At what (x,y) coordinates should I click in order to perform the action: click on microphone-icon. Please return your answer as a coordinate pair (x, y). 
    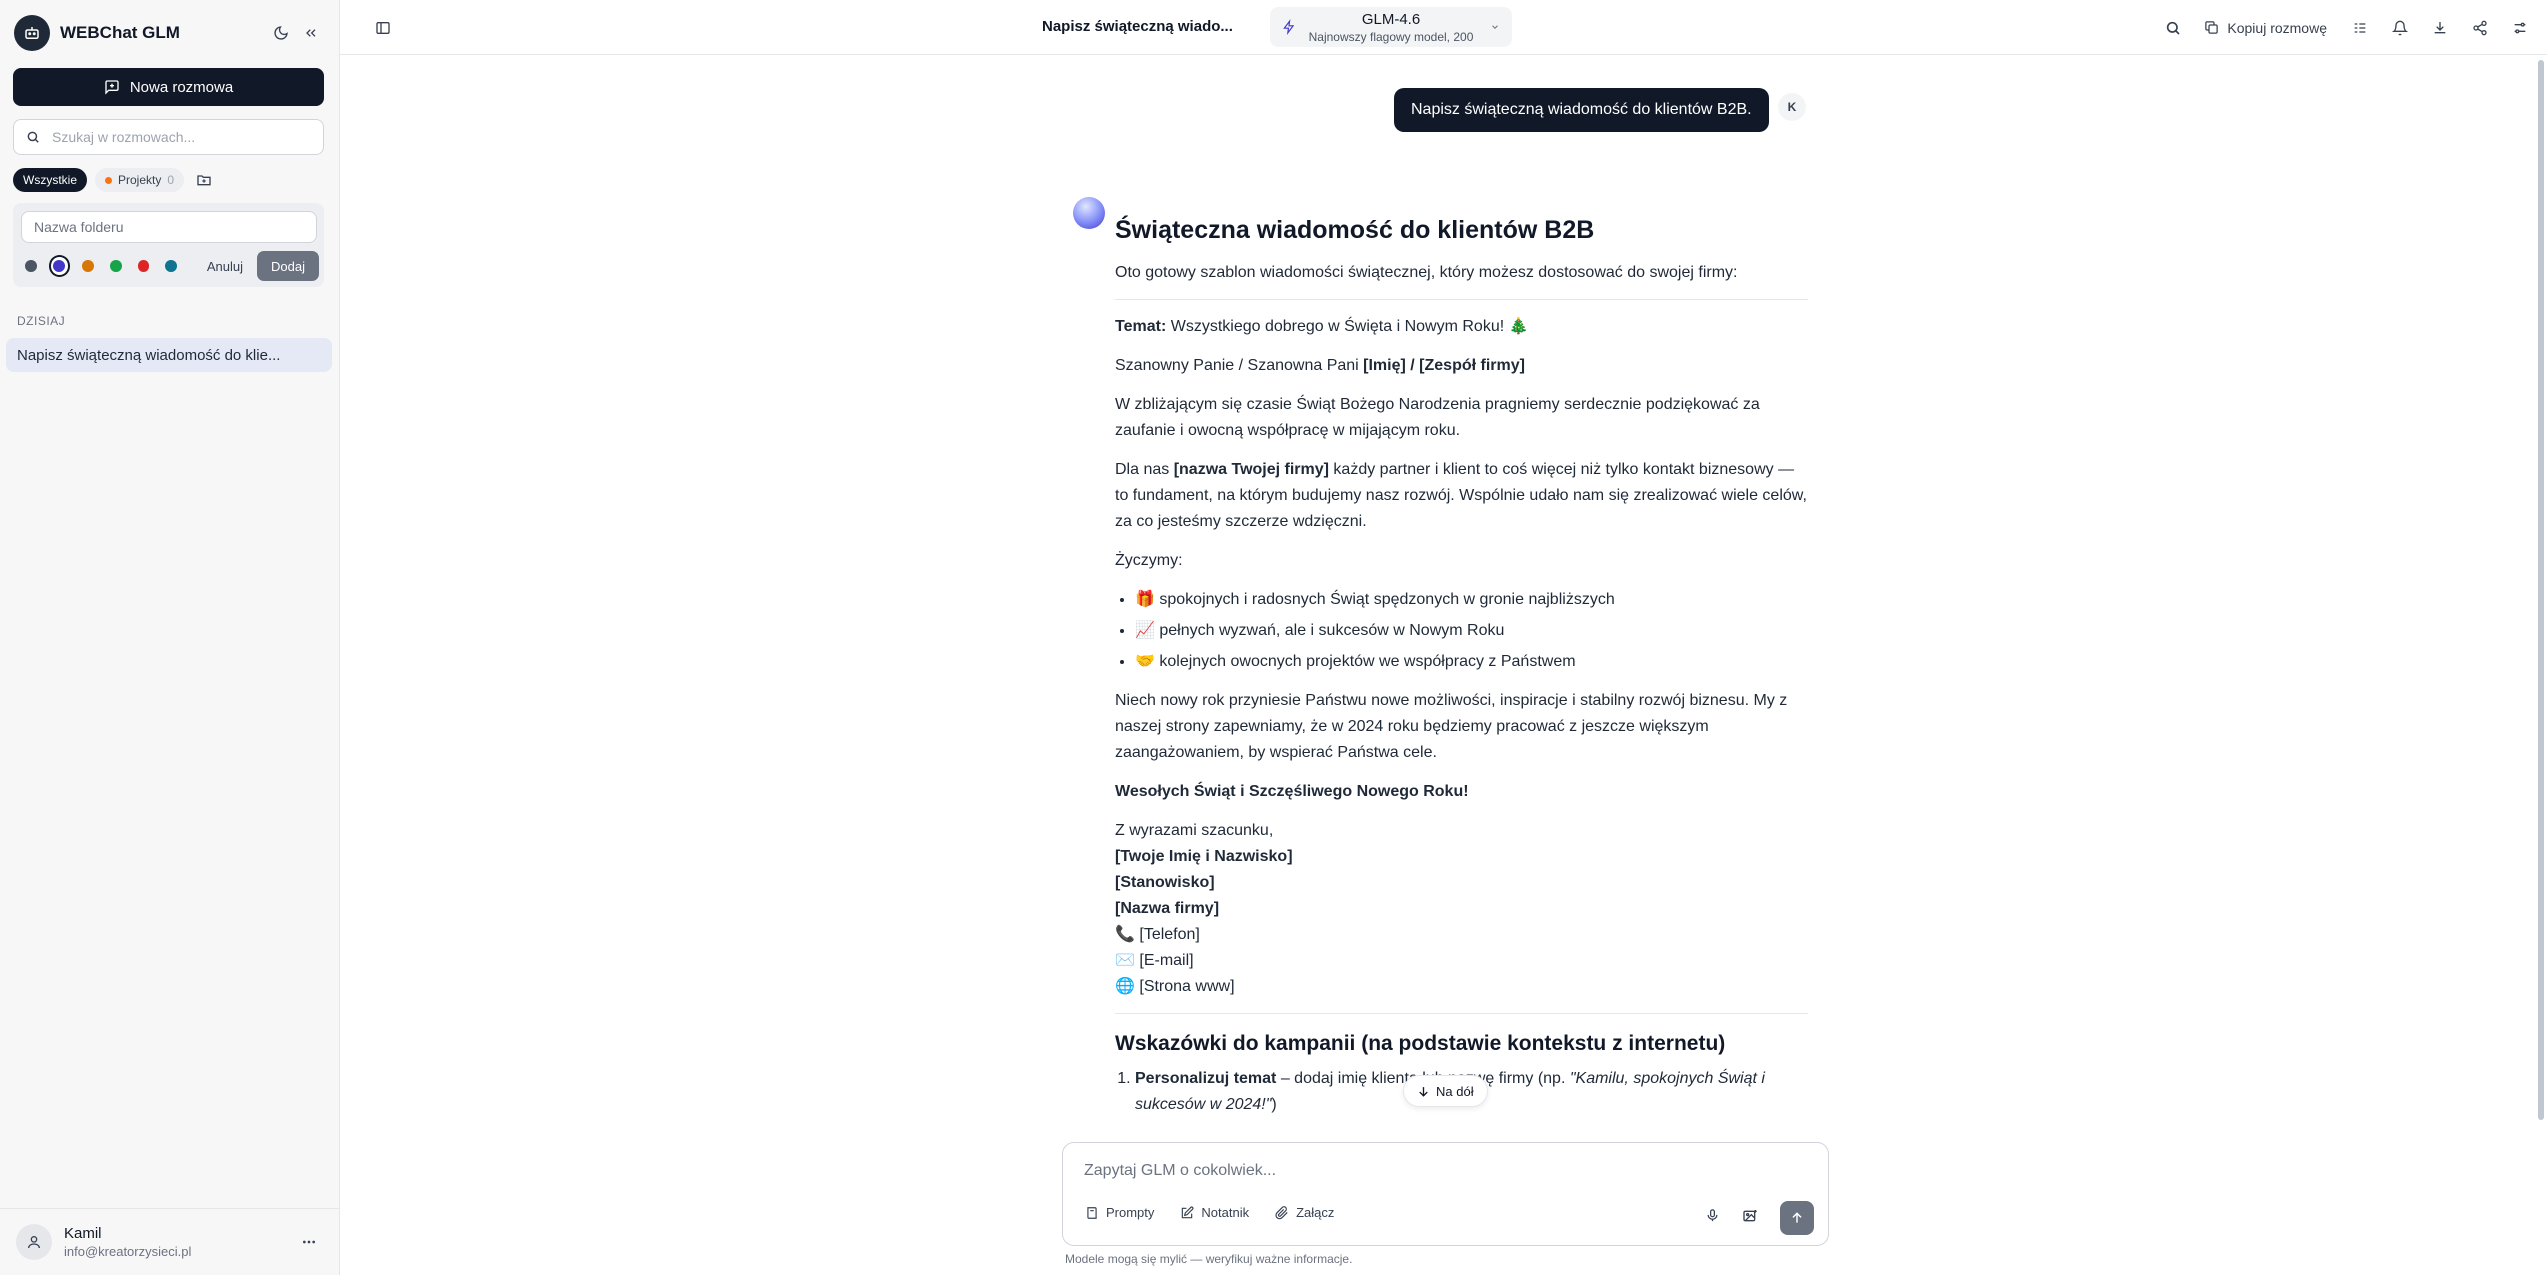
    Looking at the image, I should click on (1712, 1218).